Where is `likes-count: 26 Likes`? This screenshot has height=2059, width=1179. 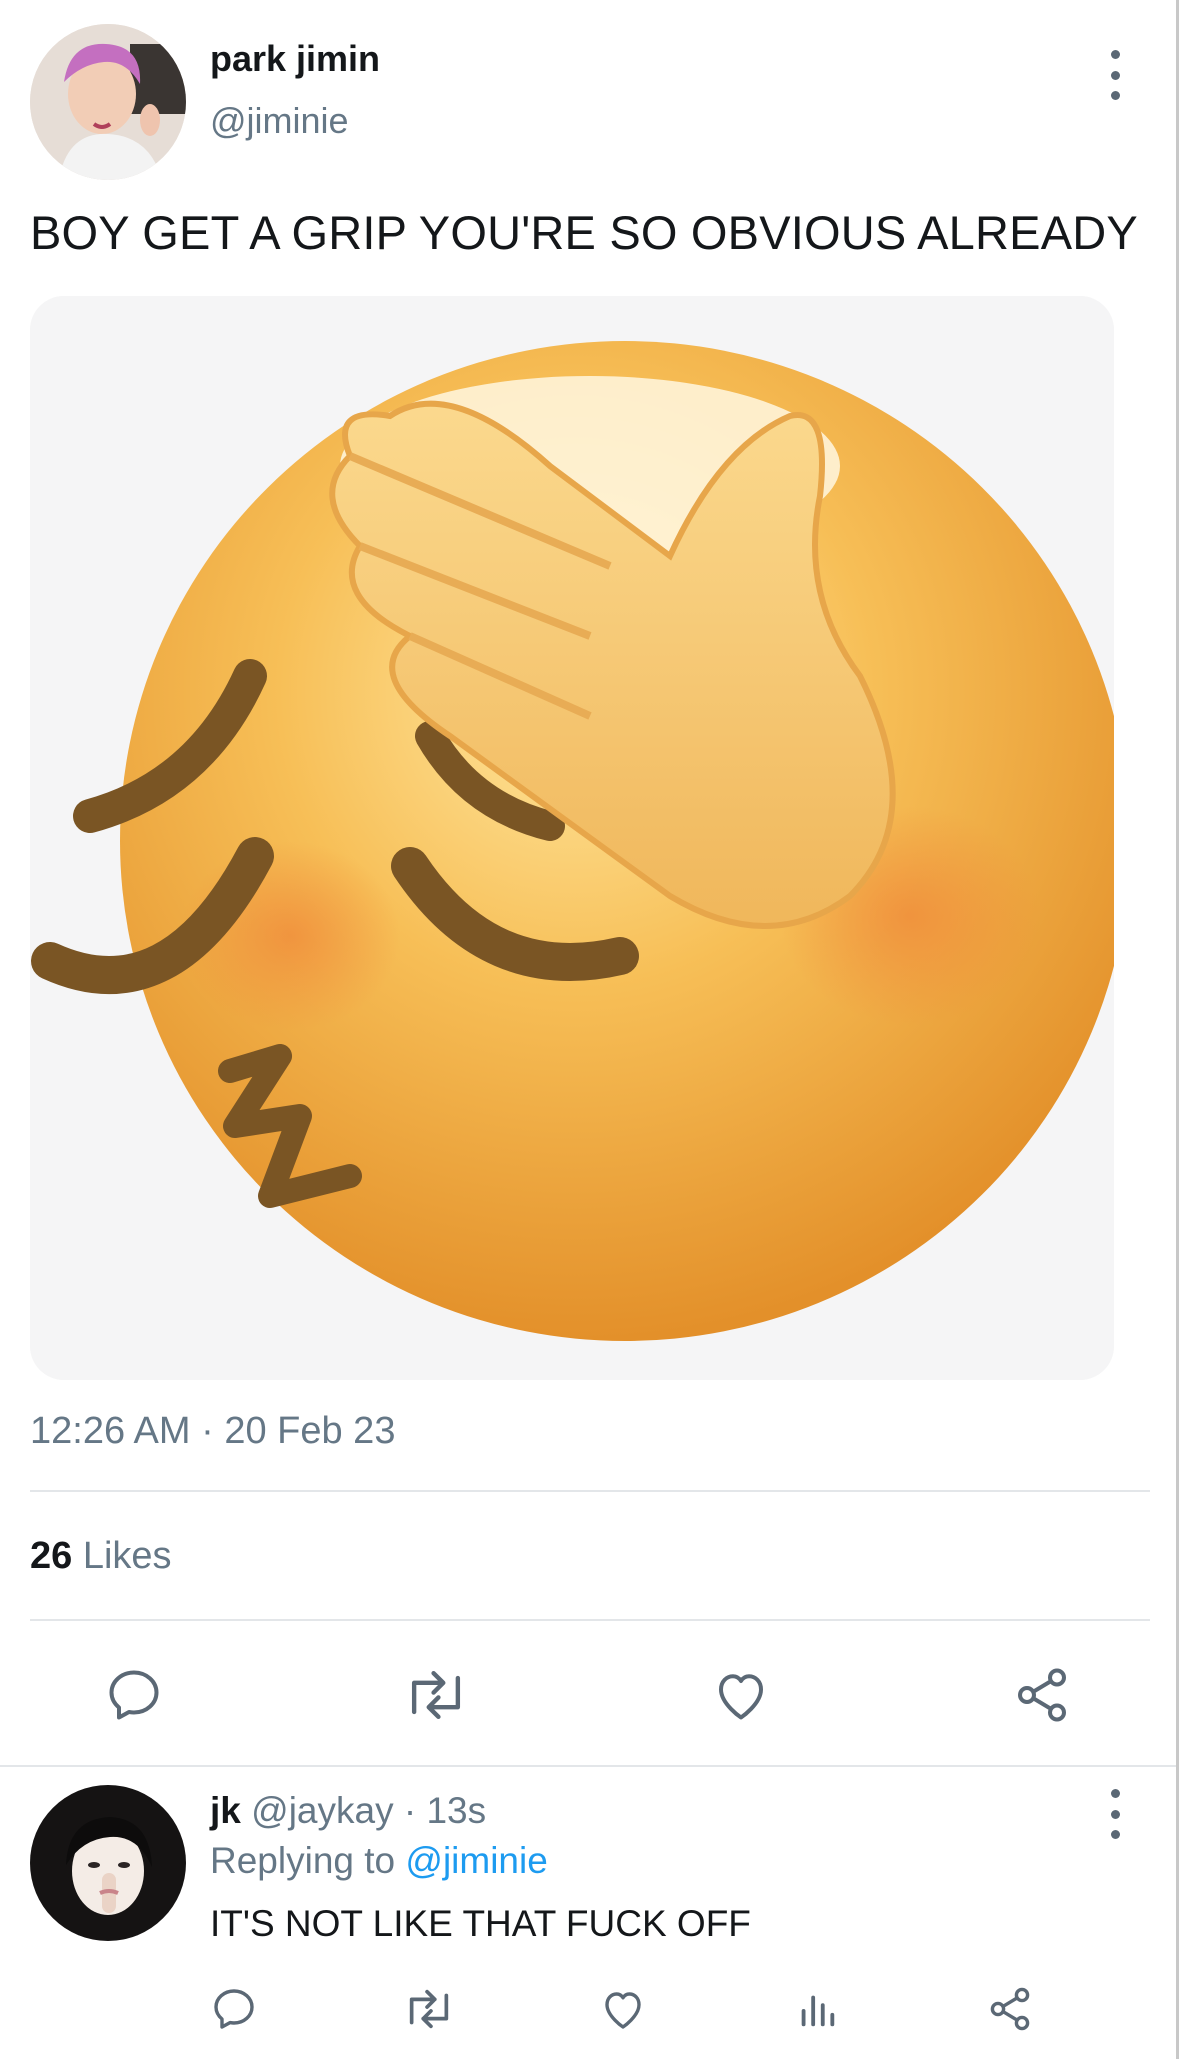
likes-count: 26 Likes is located at coordinates (101, 1556).